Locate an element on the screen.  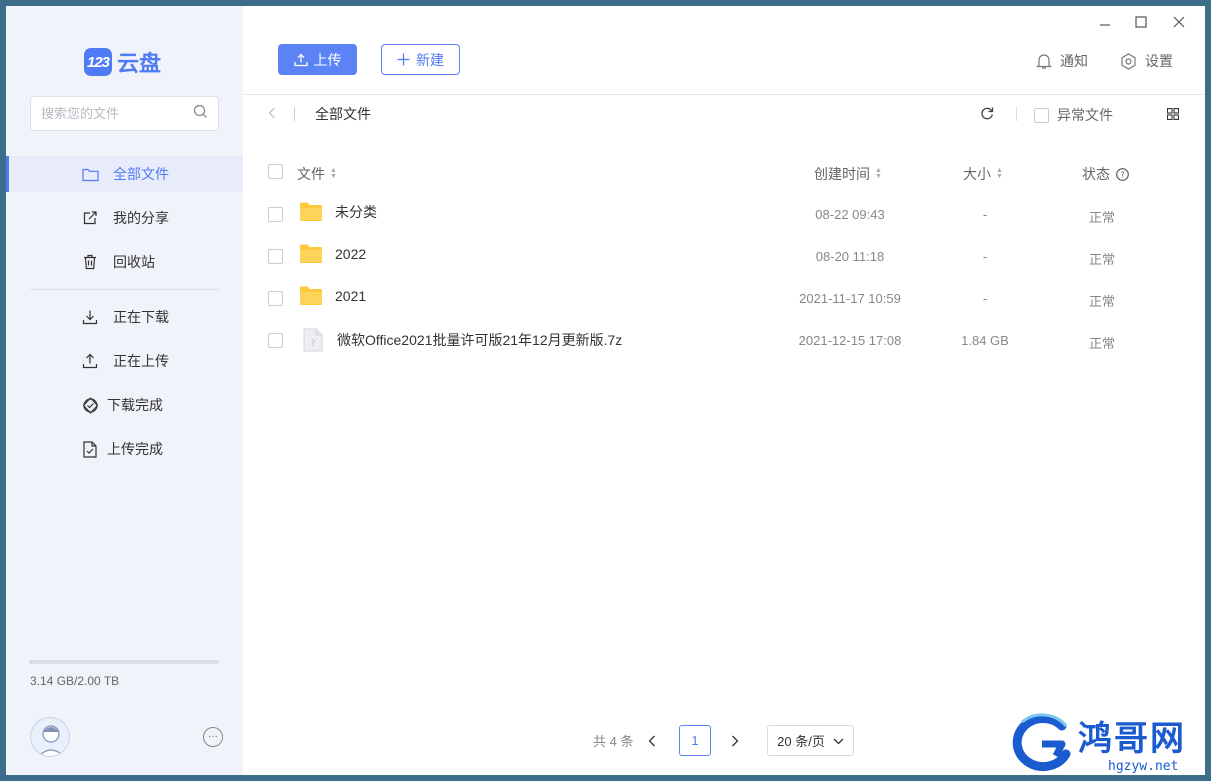
search-icon is located at coordinates (200, 114).